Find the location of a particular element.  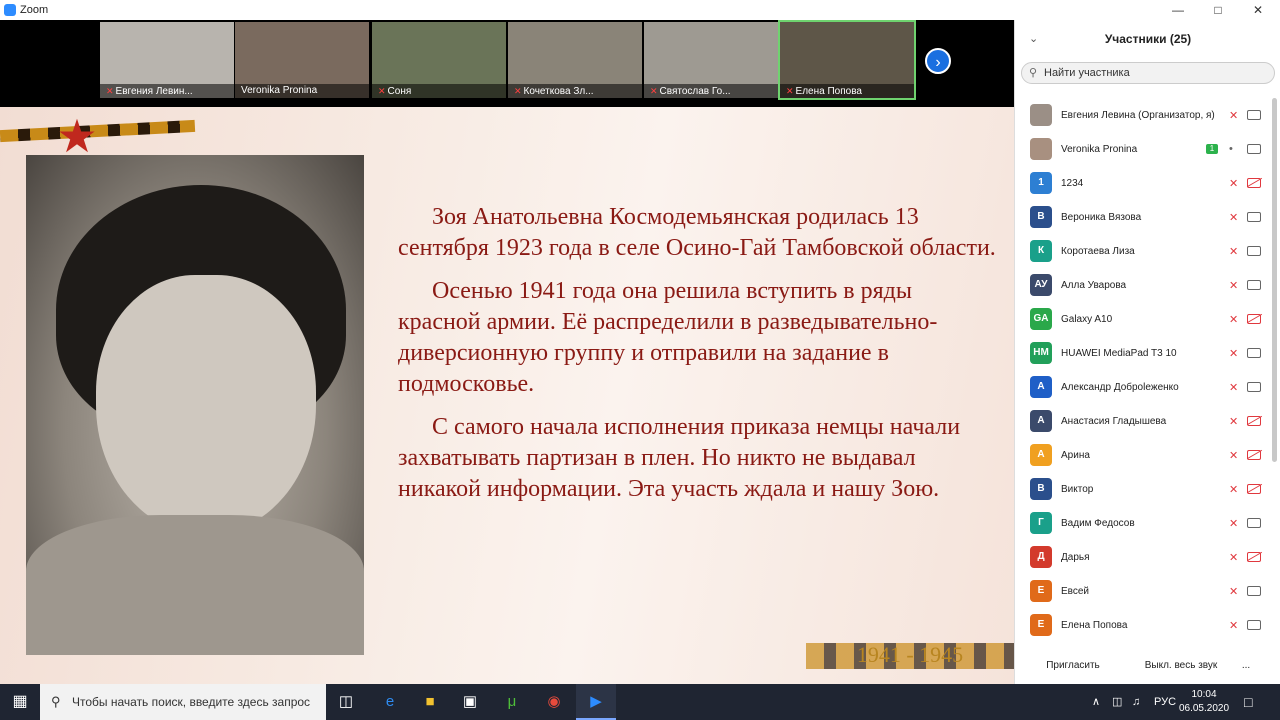

participant-row: А Александр Доброleженко ✕ is located at coordinates (1144, 387).